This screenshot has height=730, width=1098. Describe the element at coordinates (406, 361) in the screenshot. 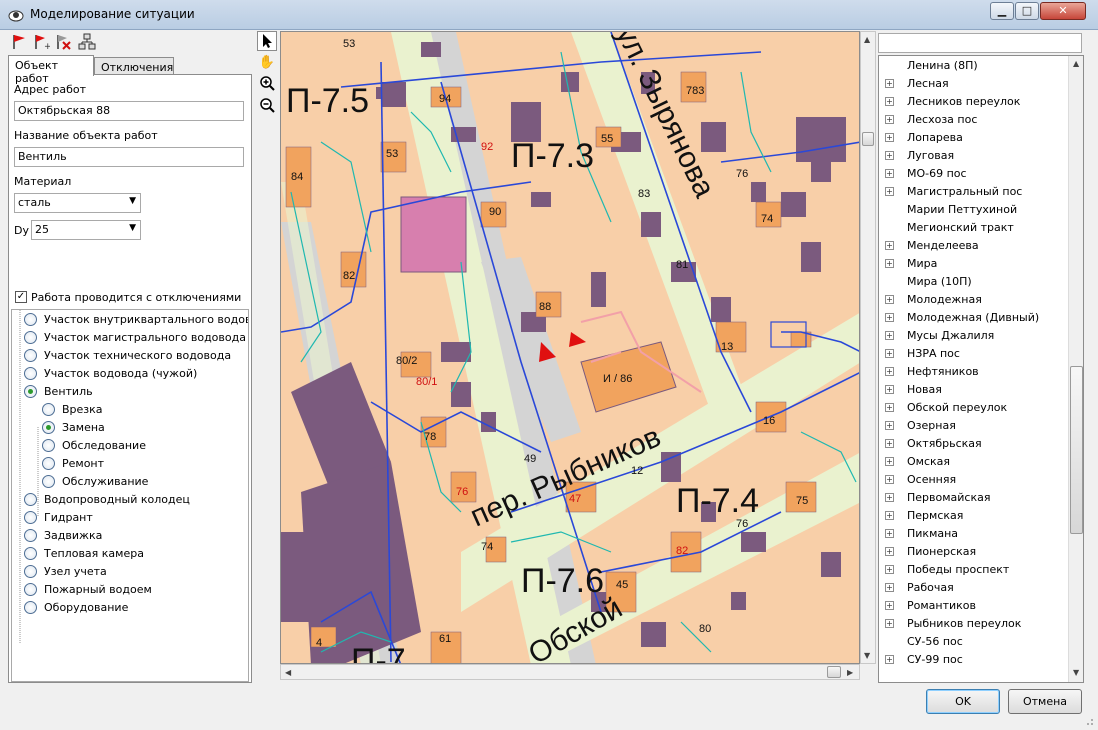

I see `house-number: 80/2` at that location.